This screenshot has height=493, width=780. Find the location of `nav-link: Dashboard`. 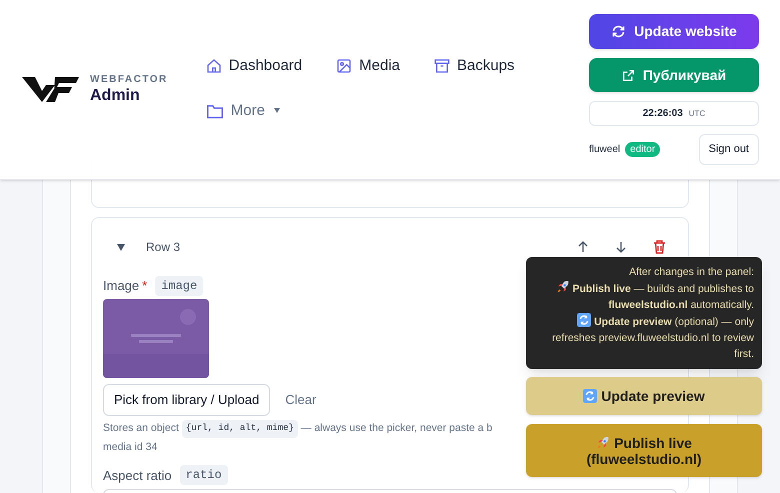

nav-link: Dashboard is located at coordinates (254, 66).